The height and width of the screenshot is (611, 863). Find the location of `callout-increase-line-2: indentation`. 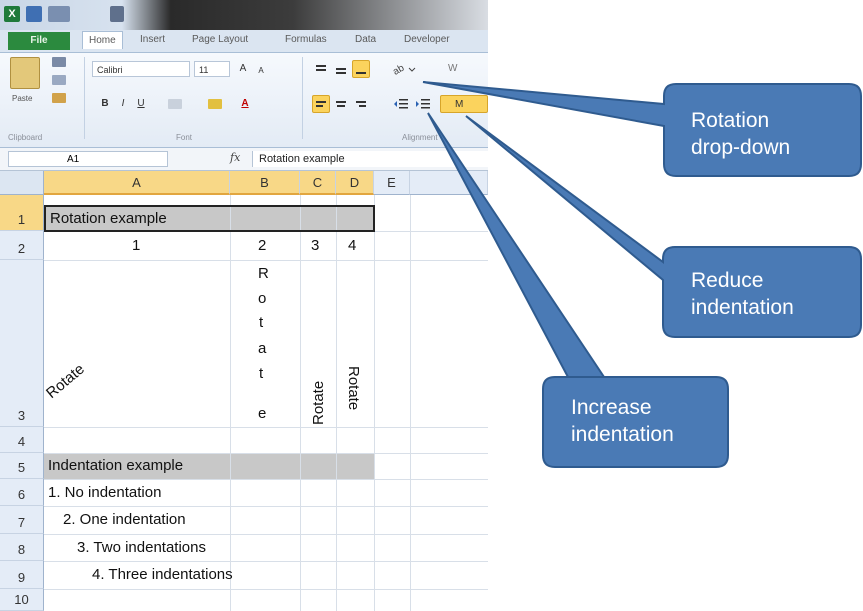

callout-increase-line-2: indentation is located at coordinates (622, 434).